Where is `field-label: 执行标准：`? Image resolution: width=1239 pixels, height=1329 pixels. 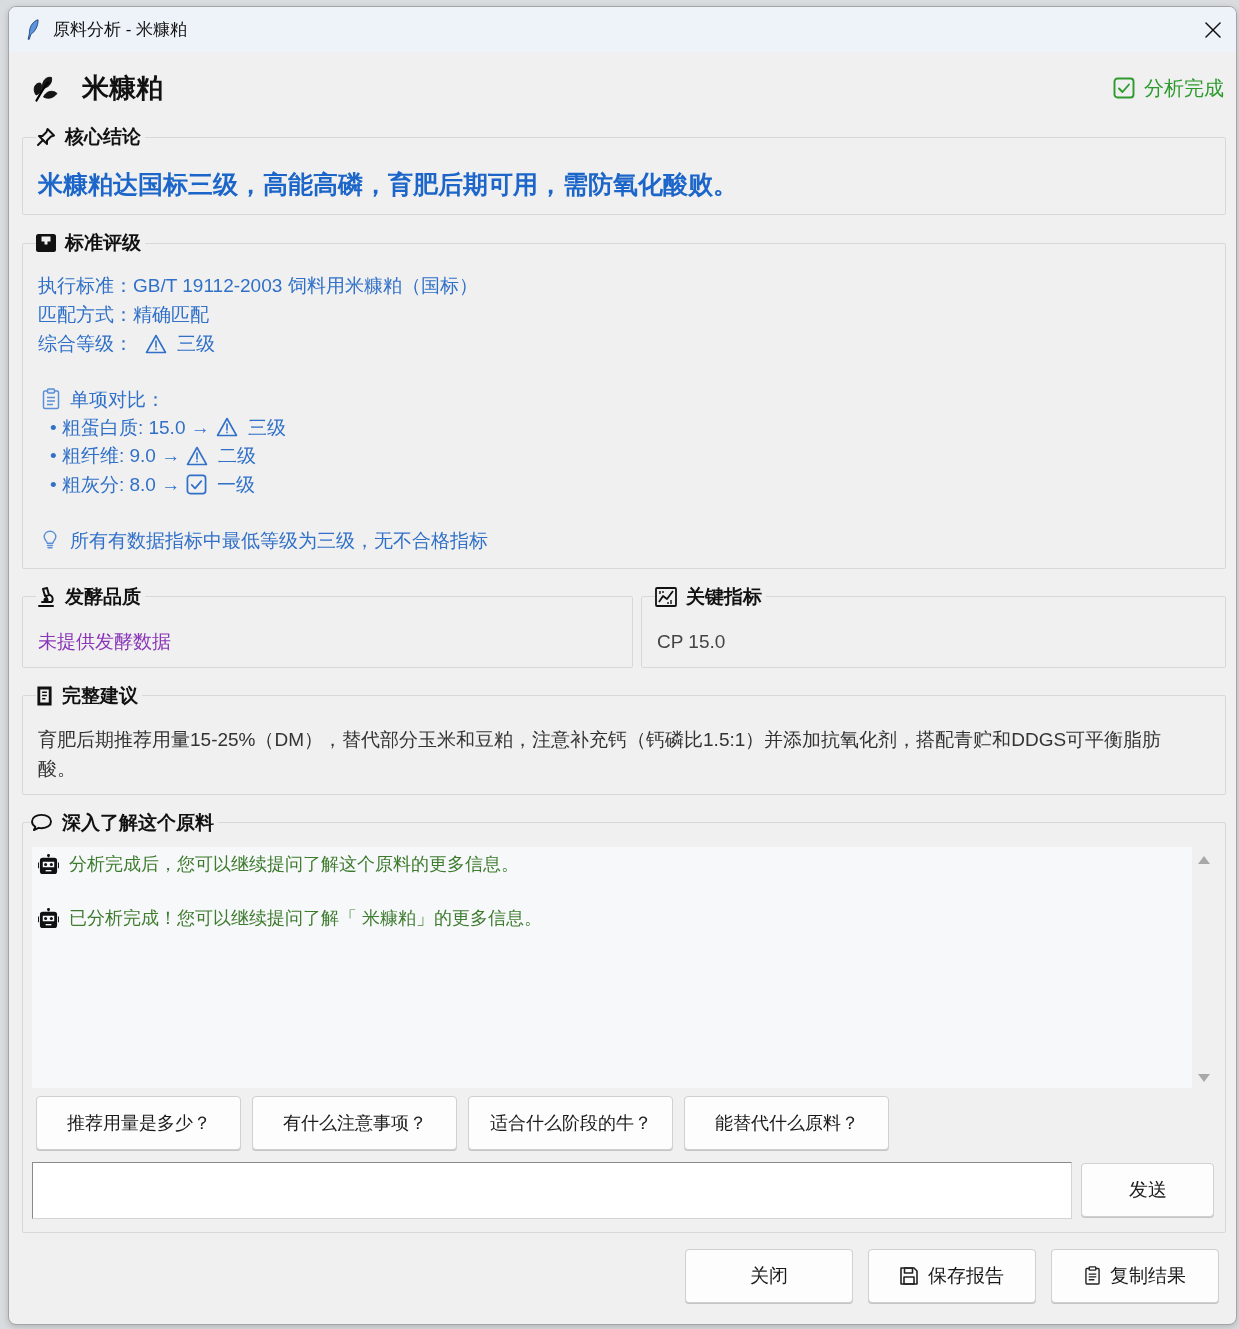 field-label: 执行标准： is located at coordinates (85, 286).